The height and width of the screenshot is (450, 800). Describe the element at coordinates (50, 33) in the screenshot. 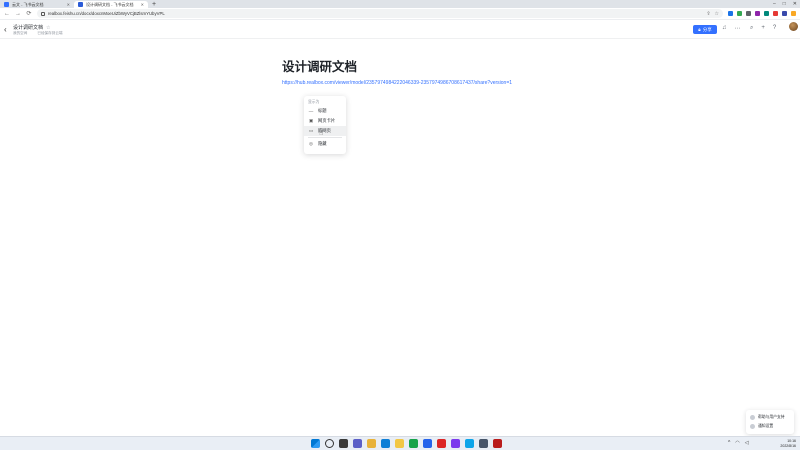

I see `save-status: 已经保存到云端` at that location.